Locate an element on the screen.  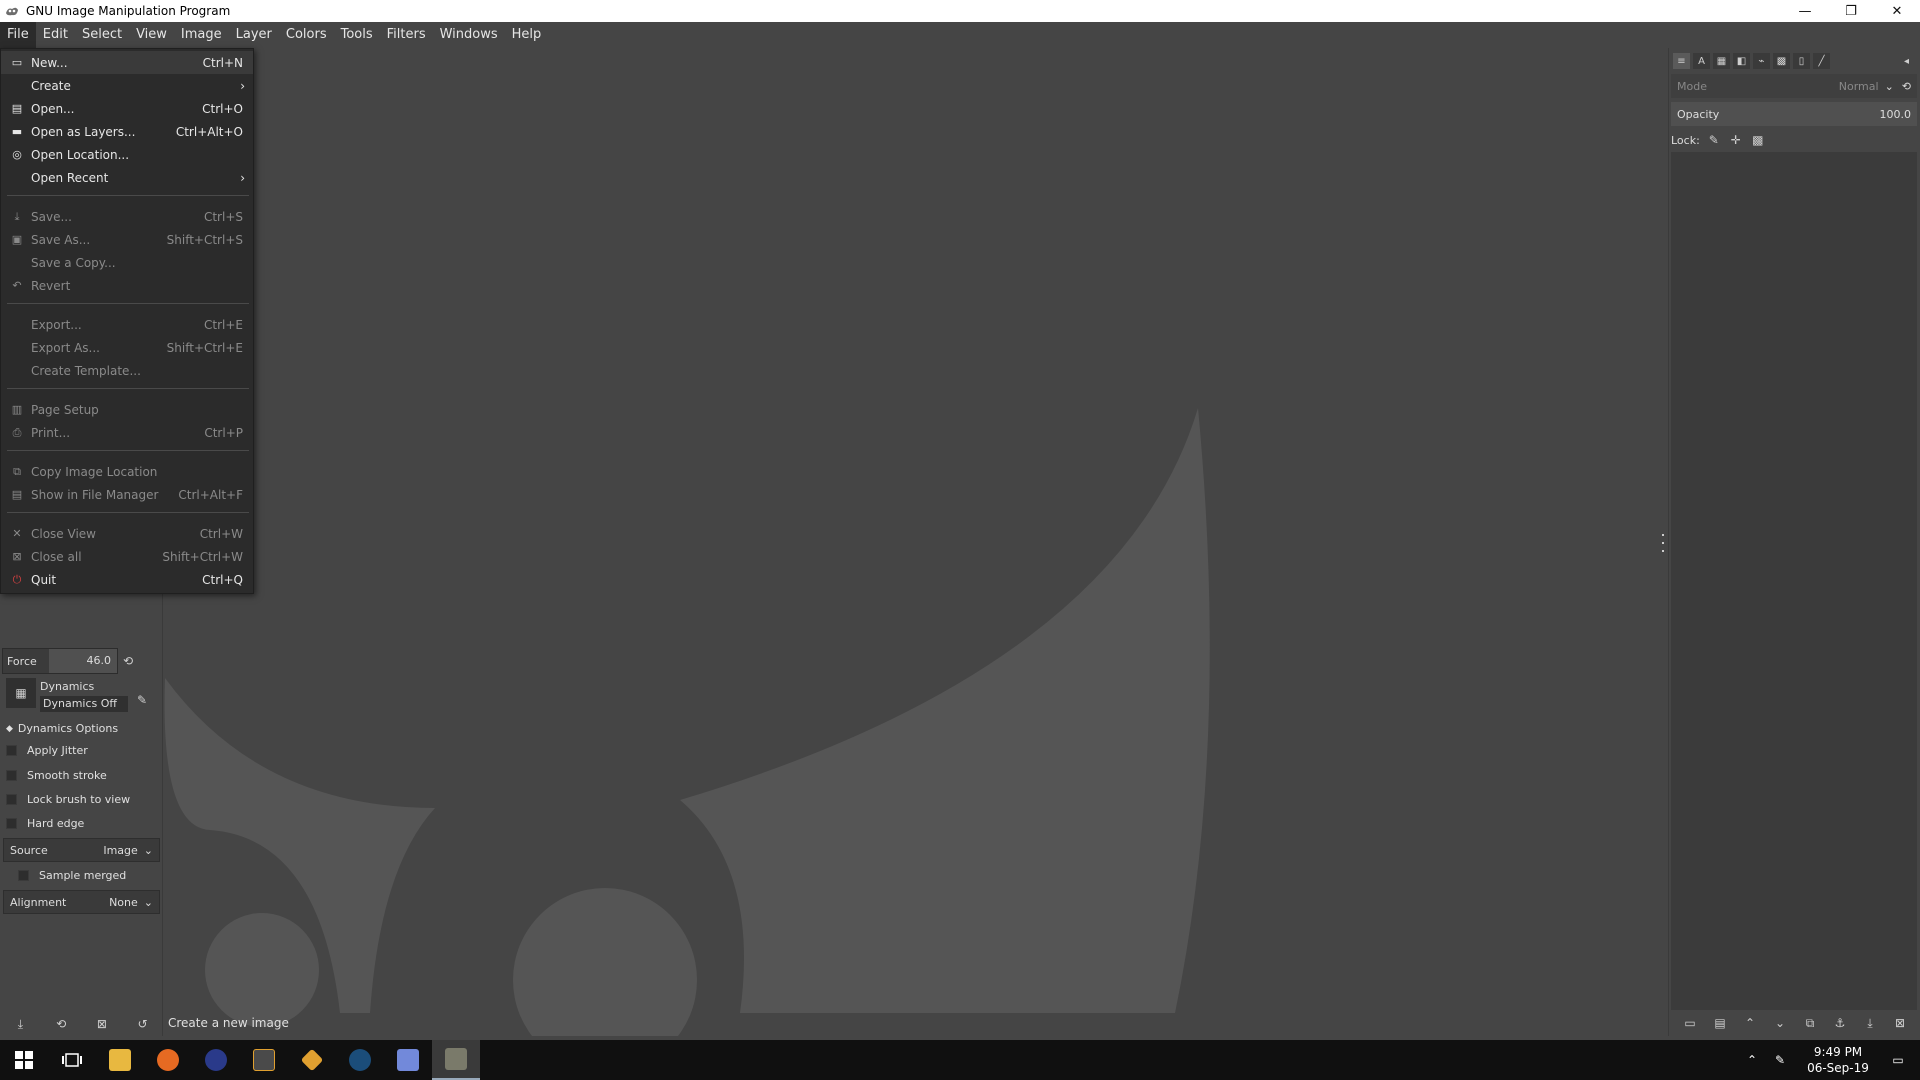
menu-item-open-recent: Open Recent › is located at coordinates (127, 177).